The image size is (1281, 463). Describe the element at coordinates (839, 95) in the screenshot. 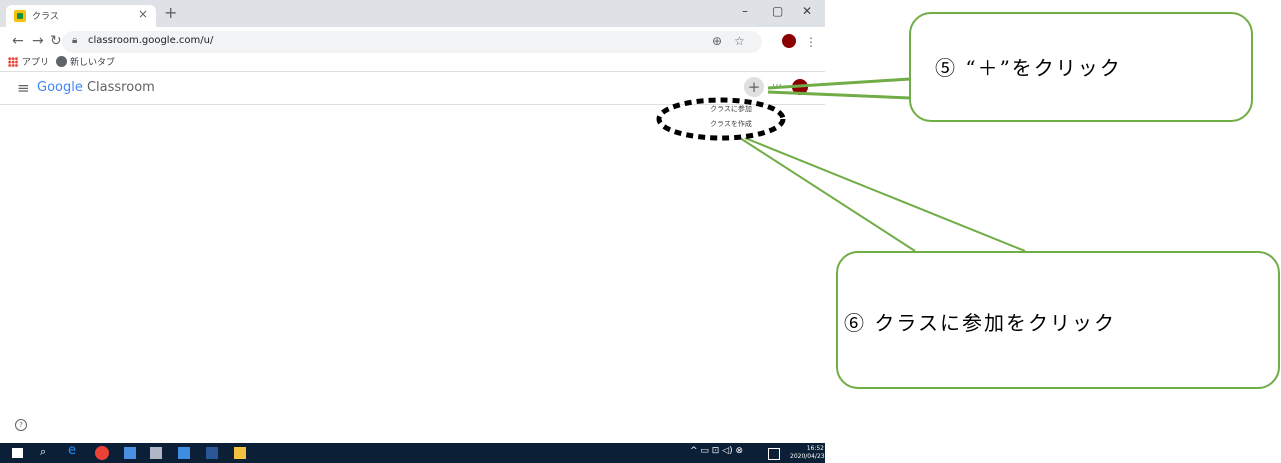

I see `callout-pointer-5b` at that location.